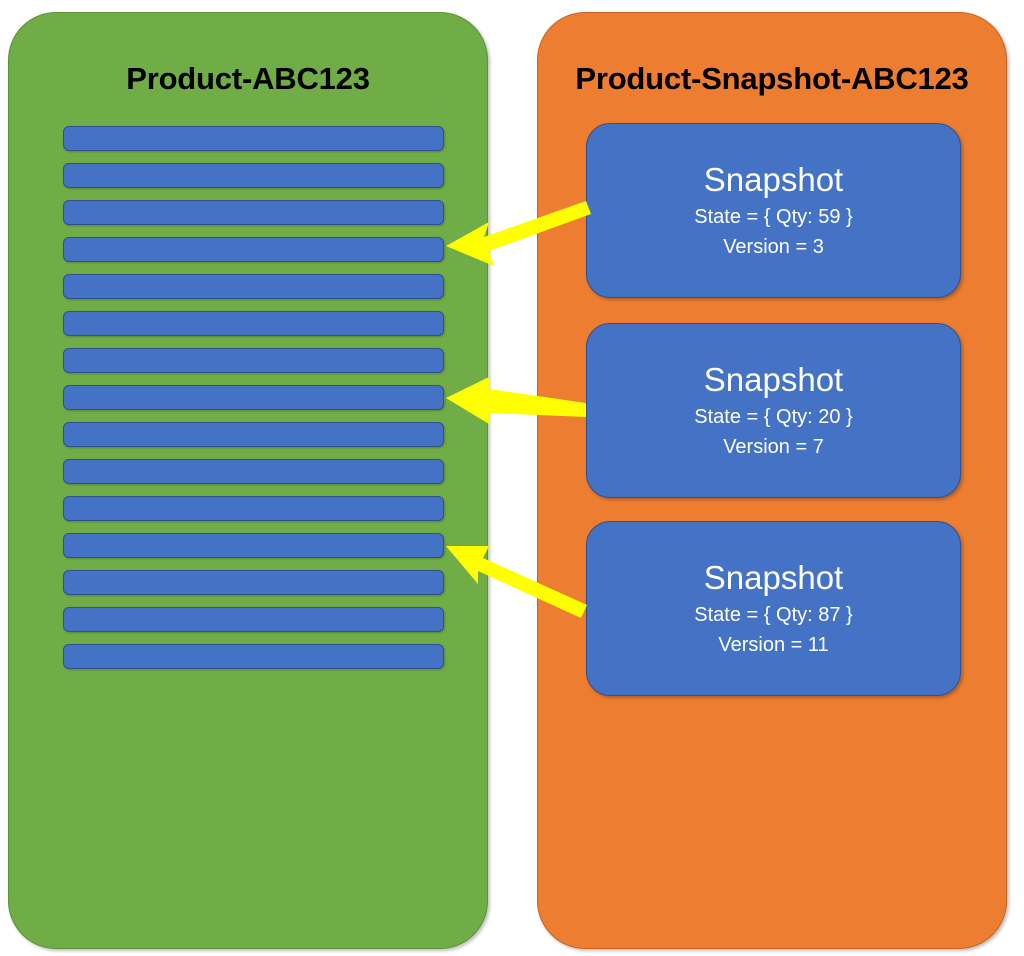 Image resolution: width=1024 pixels, height=956 pixels. What do you see at coordinates (773, 416) in the screenshot?
I see `snapshot-state: State = { Qty: 20 }` at bounding box center [773, 416].